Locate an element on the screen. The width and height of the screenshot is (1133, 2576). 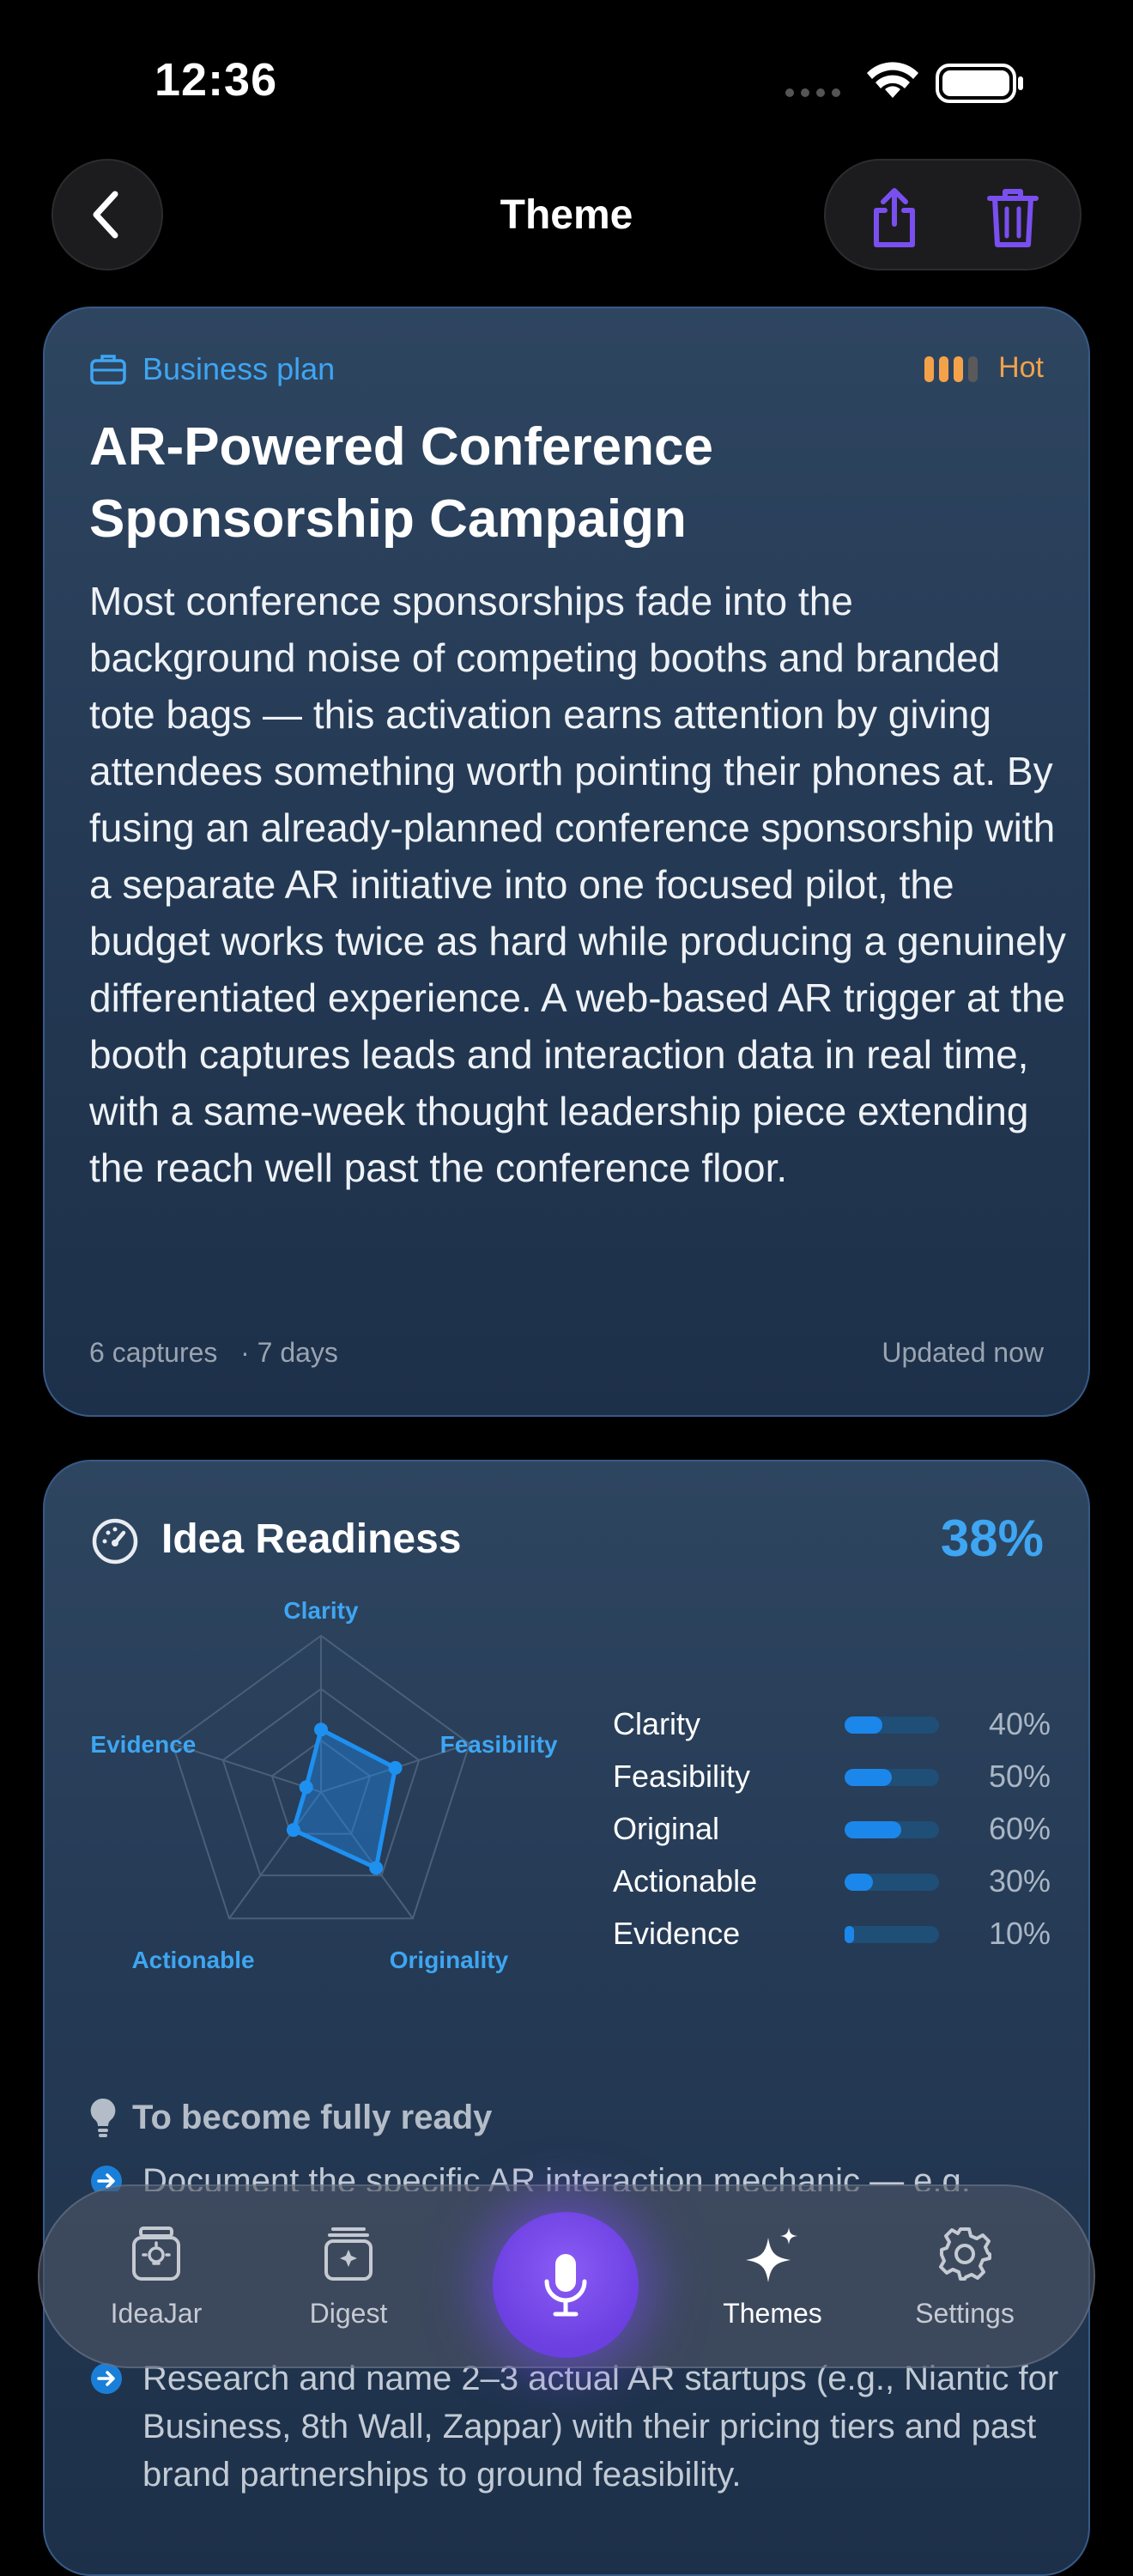
metric-row: Feasibility 50% is located at coordinates (832, 1785).